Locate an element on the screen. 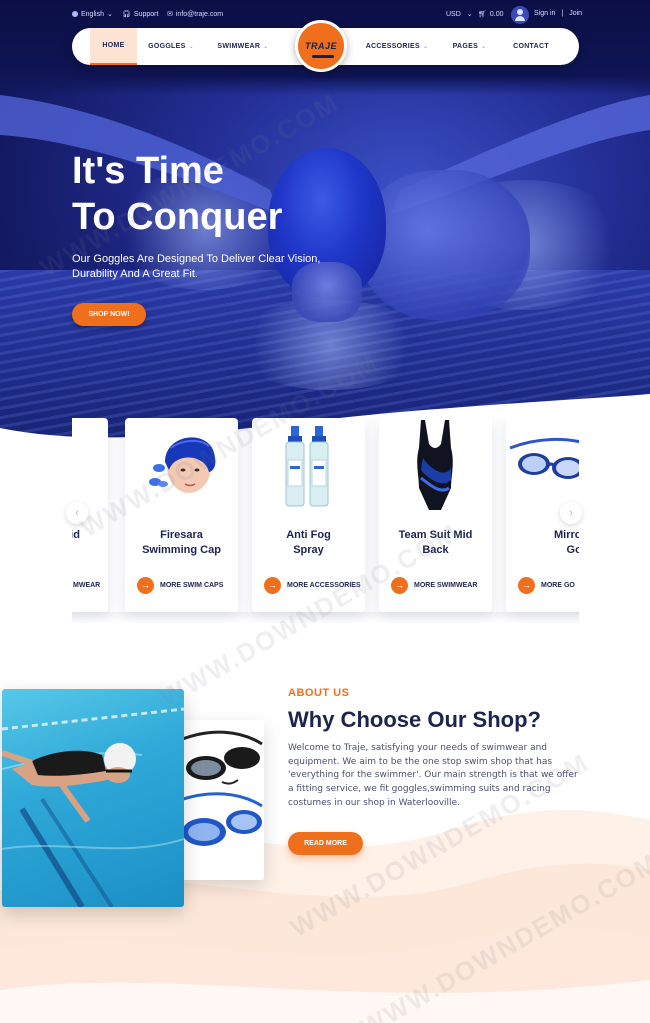 The height and width of the screenshot is (1023, 650). about-kicker: ABOUT US is located at coordinates (319, 693).